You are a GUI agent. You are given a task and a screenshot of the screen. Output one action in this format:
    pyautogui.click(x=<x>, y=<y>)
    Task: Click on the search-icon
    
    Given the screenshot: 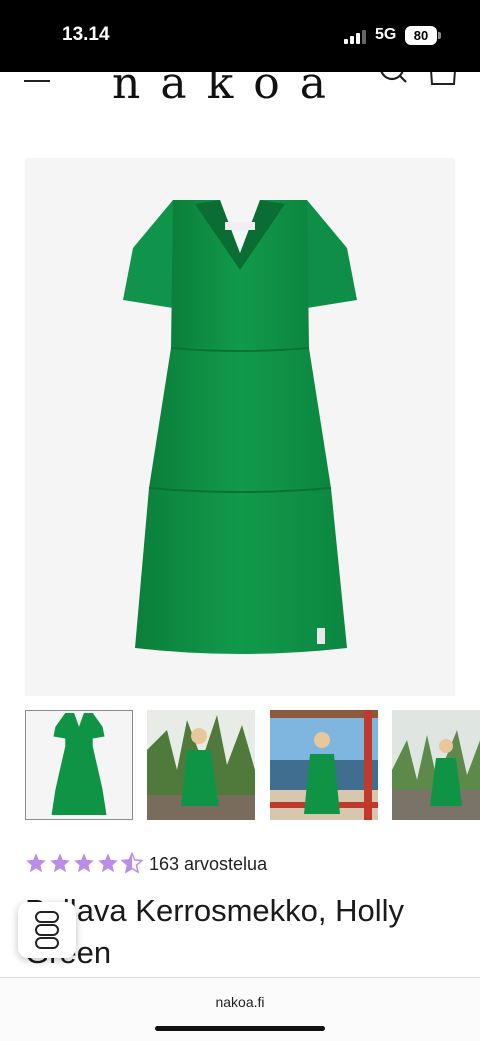 What is the action you would take?
    pyautogui.click(x=393, y=80)
    